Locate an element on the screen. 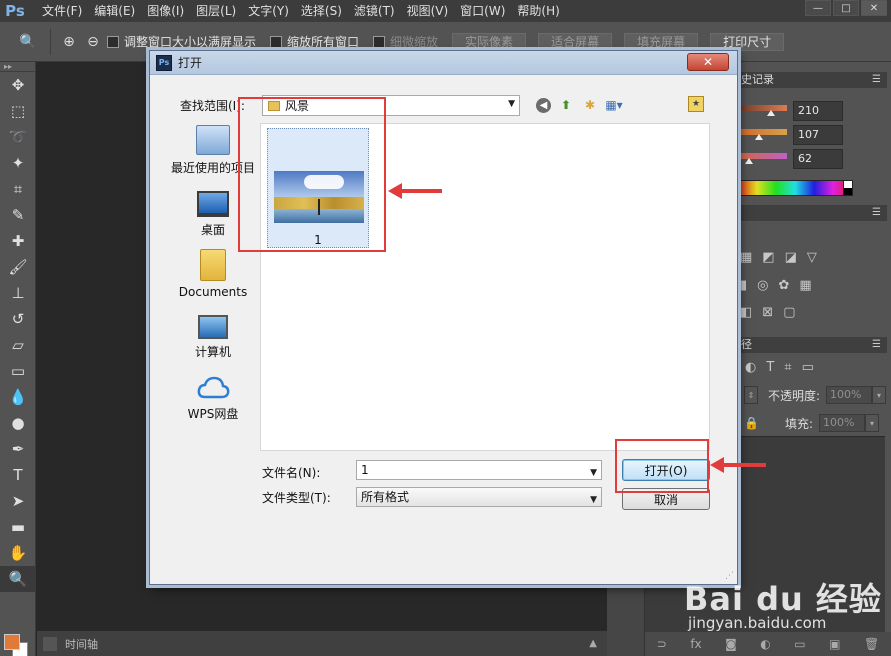 The image size is (891, 656). place-wps-cloud: WPS网盘 is located at coordinates (213, 398).